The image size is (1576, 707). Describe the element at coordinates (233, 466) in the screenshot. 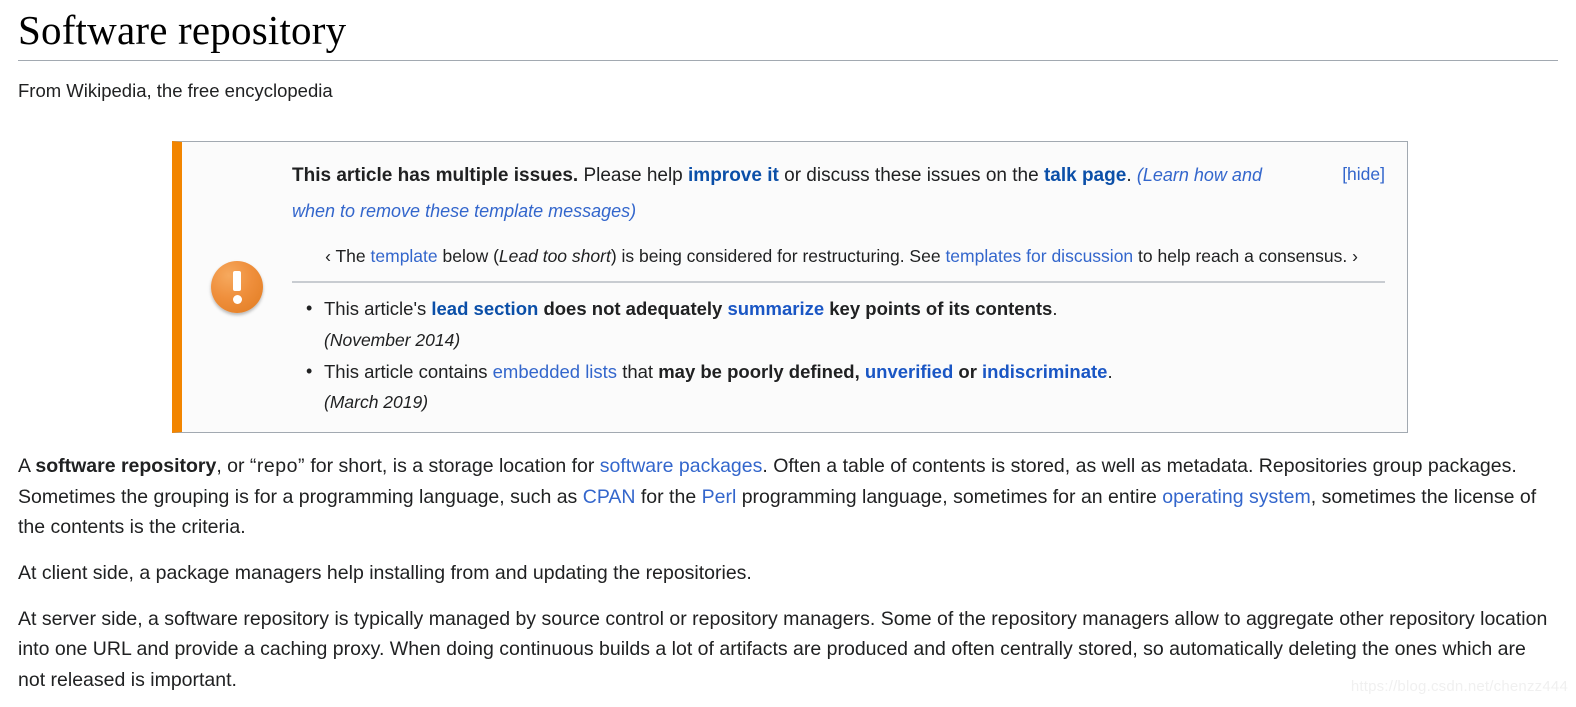

I see `p1-text-2: , or` at that location.